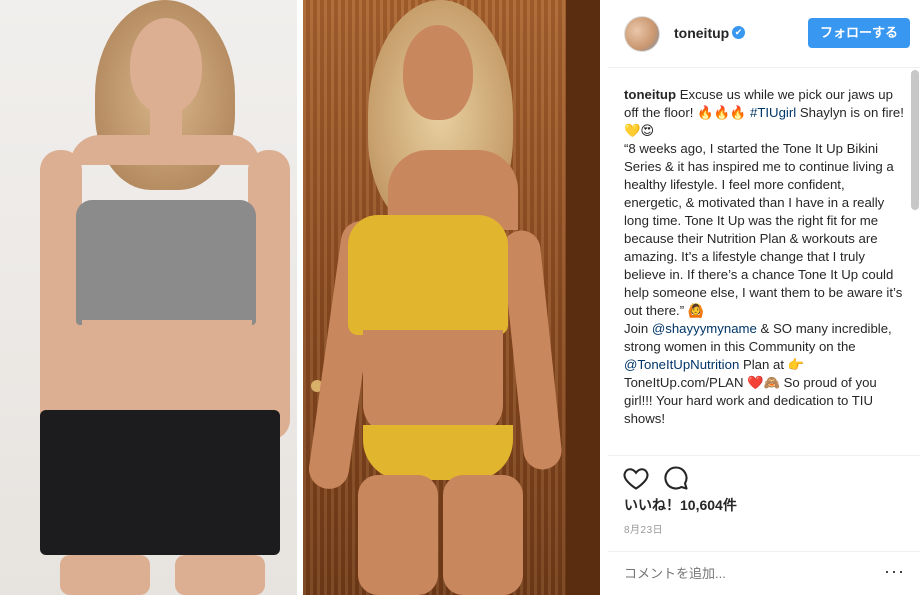 This screenshot has width=920, height=595. I want to click on profile-avatar, so click(642, 34).